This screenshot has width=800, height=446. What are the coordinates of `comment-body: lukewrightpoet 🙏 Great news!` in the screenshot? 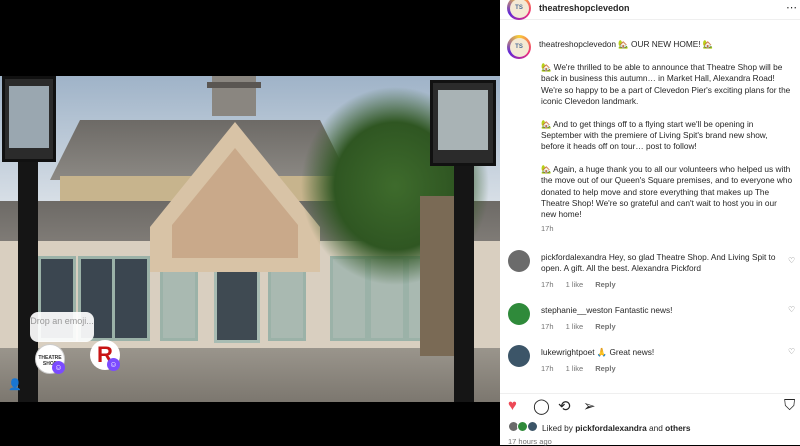 It's located at (666, 352).